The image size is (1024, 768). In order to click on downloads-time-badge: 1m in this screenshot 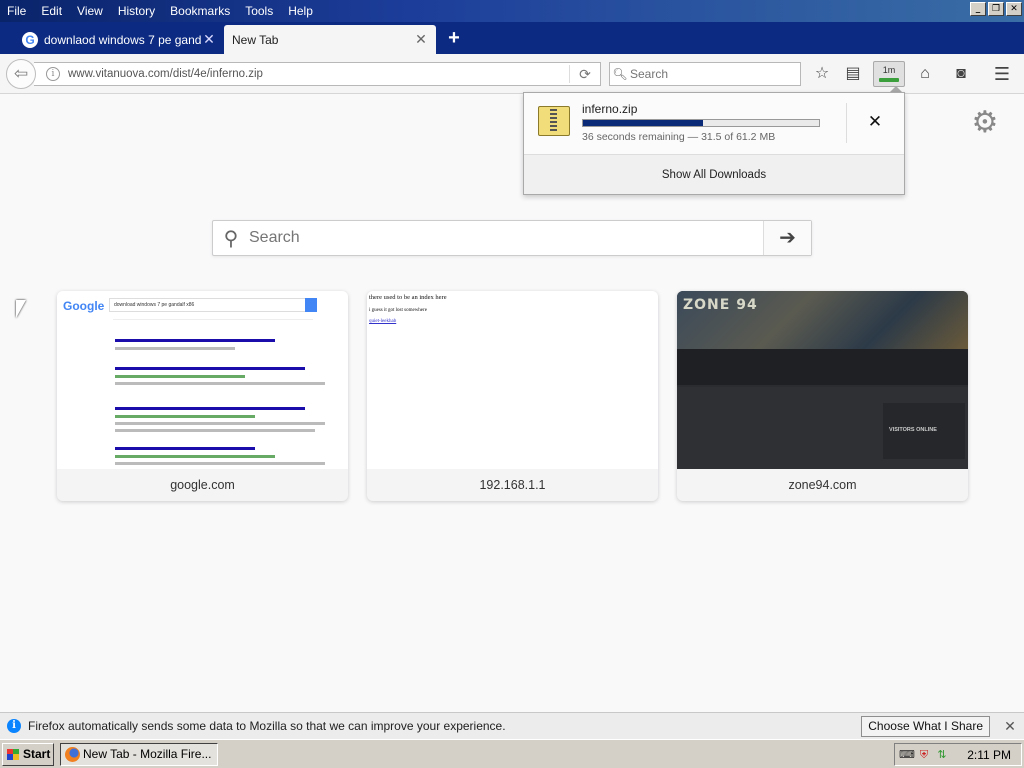, I will do `click(889, 70)`.